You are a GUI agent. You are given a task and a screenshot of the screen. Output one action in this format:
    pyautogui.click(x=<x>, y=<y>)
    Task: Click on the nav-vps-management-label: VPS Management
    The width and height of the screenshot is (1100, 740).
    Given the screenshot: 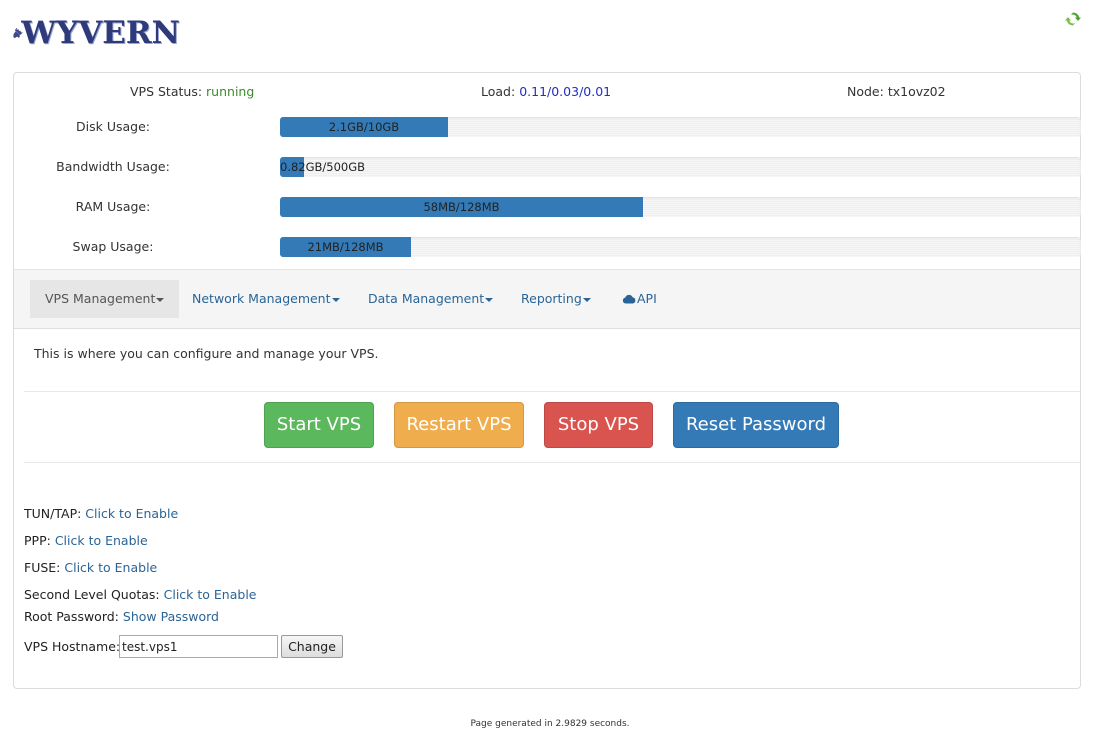 What is the action you would take?
    pyautogui.click(x=100, y=298)
    